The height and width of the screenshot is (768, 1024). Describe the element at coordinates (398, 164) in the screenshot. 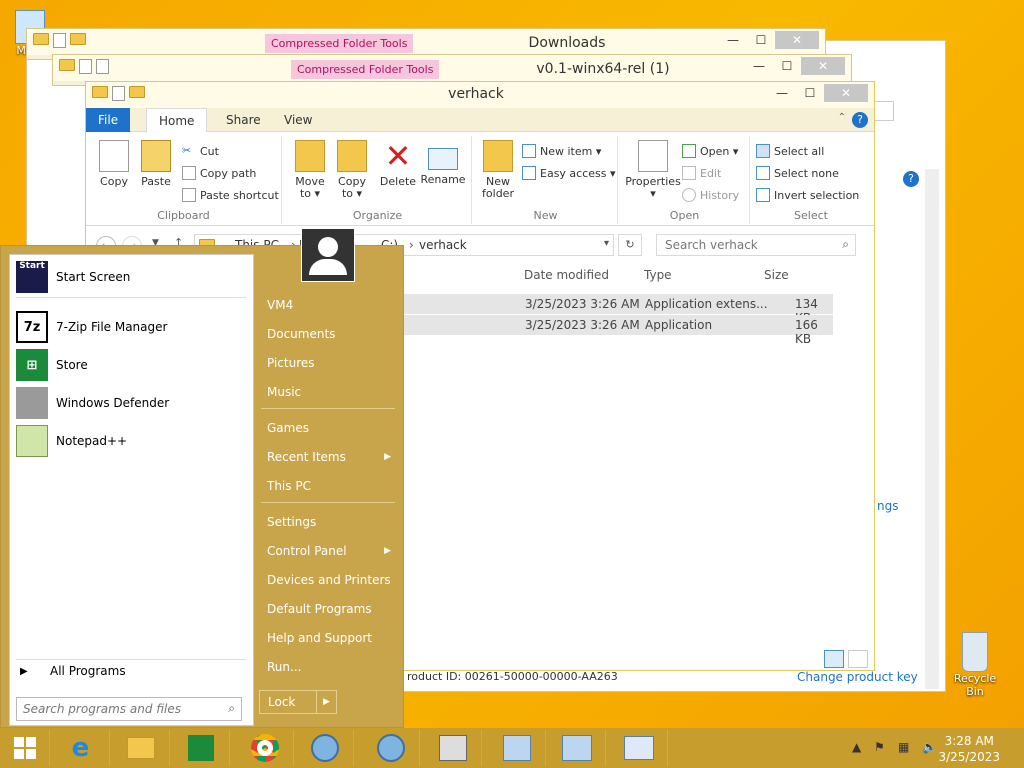

I see `delete-button: ✕ Delete` at that location.